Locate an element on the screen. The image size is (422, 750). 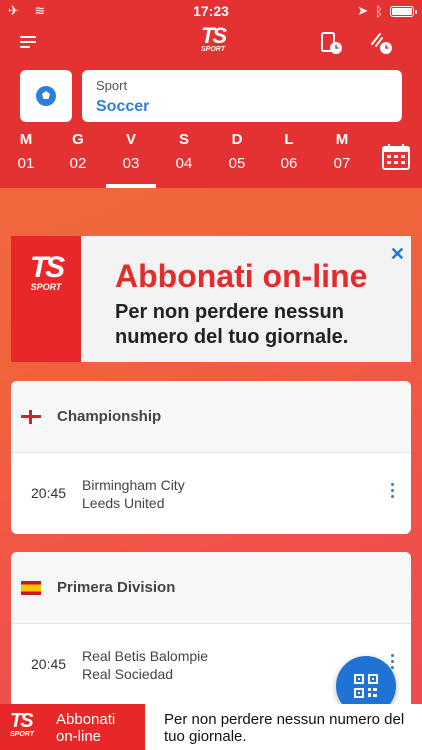
close-icon: ✕ is located at coordinates (397, 254).